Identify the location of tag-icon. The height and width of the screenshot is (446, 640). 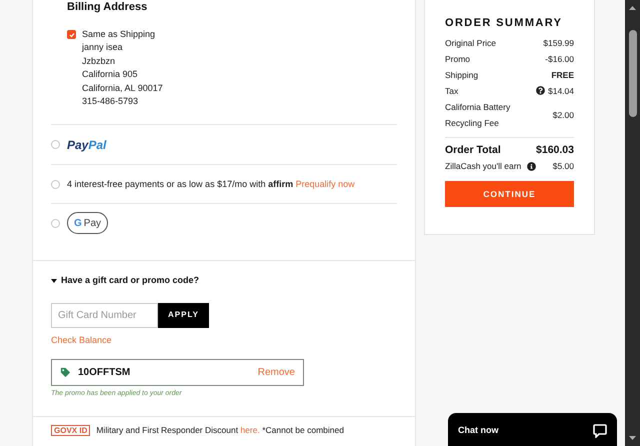
(65, 372).